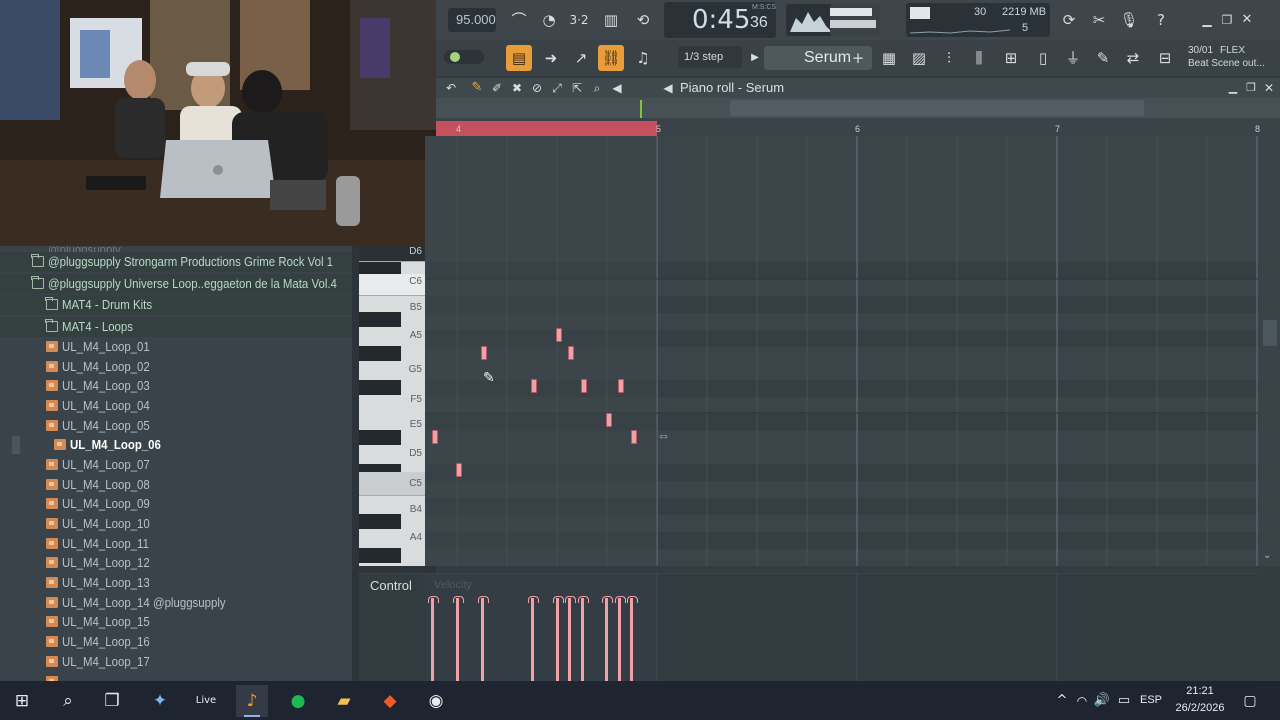 This screenshot has height=720, width=1280. Describe the element at coordinates (1200, 691) in the screenshot. I see `clock-time: 21:21` at that location.